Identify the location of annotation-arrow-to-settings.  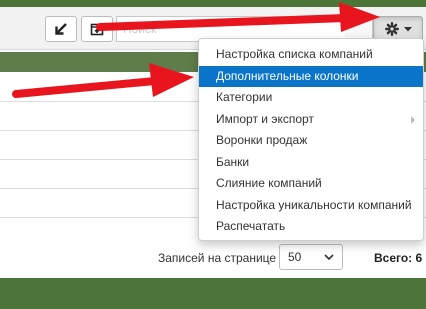
(238, 17).